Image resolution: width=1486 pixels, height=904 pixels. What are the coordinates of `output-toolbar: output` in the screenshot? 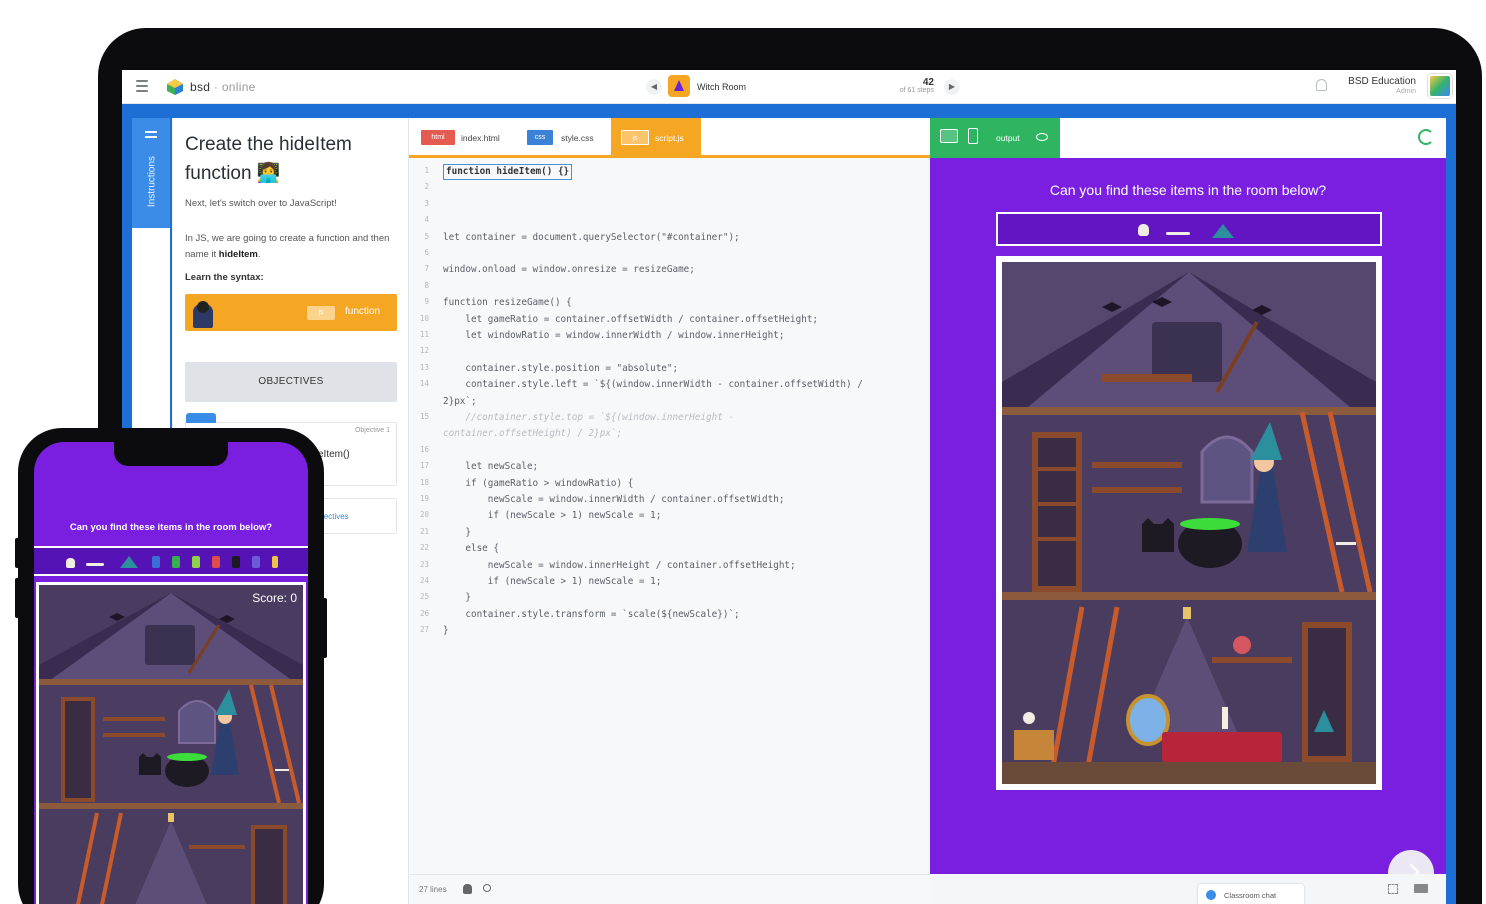 It's located at (1188, 138).